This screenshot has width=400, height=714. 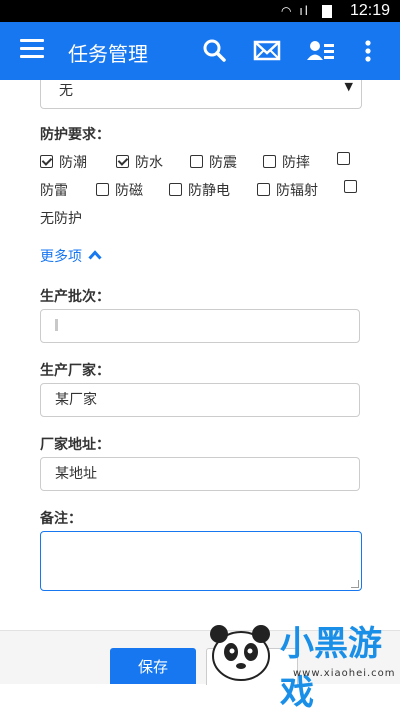 What do you see at coordinates (327, 11) in the screenshot?
I see `battery-icon` at bounding box center [327, 11].